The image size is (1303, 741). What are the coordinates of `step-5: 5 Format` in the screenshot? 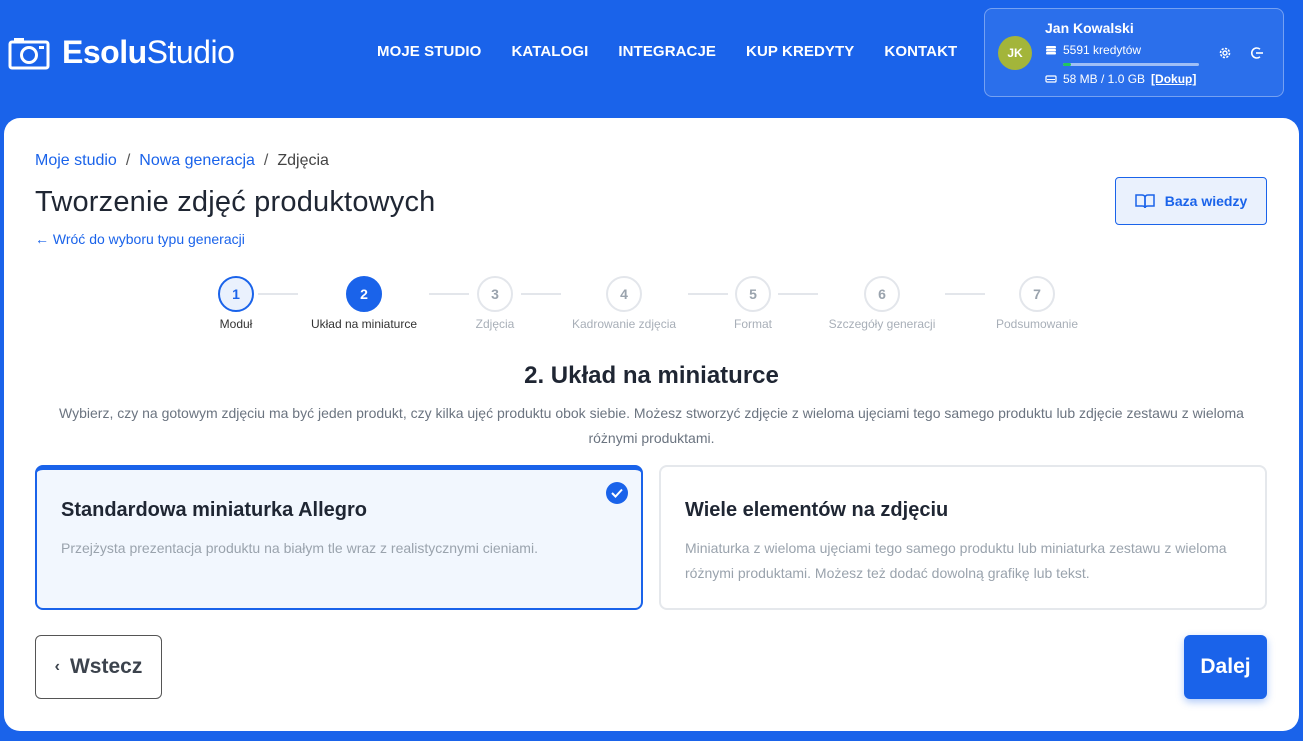 It's located at (753, 303).